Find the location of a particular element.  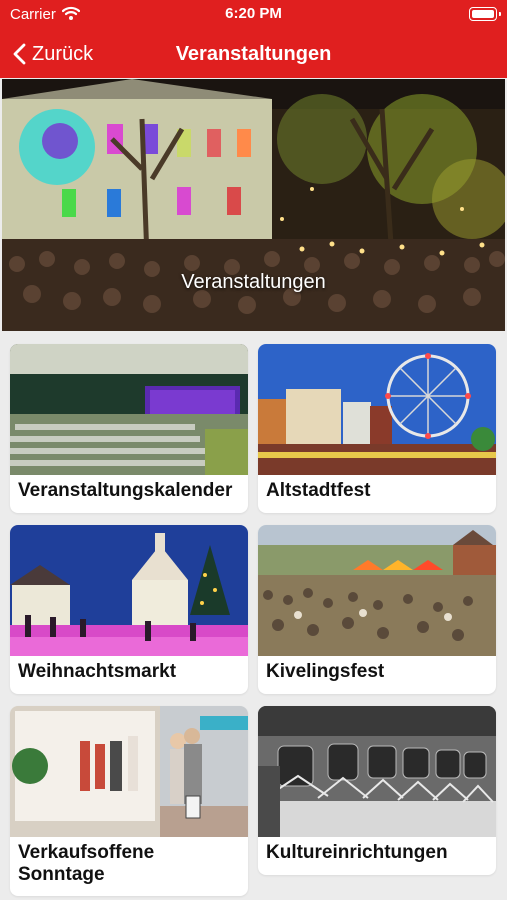

chevron-left-icon is located at coordinates (19, 54).